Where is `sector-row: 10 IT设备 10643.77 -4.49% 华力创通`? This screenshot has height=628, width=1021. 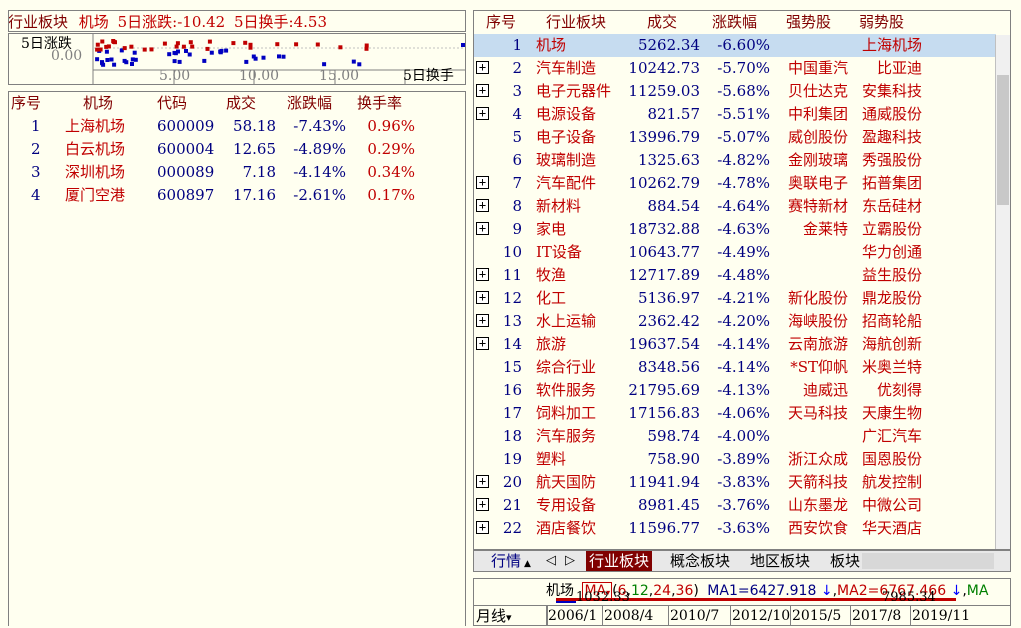 sector-row: 10 IT设备 10643.77 -4.49% 华力创通 is located at coordinates (735, 252).